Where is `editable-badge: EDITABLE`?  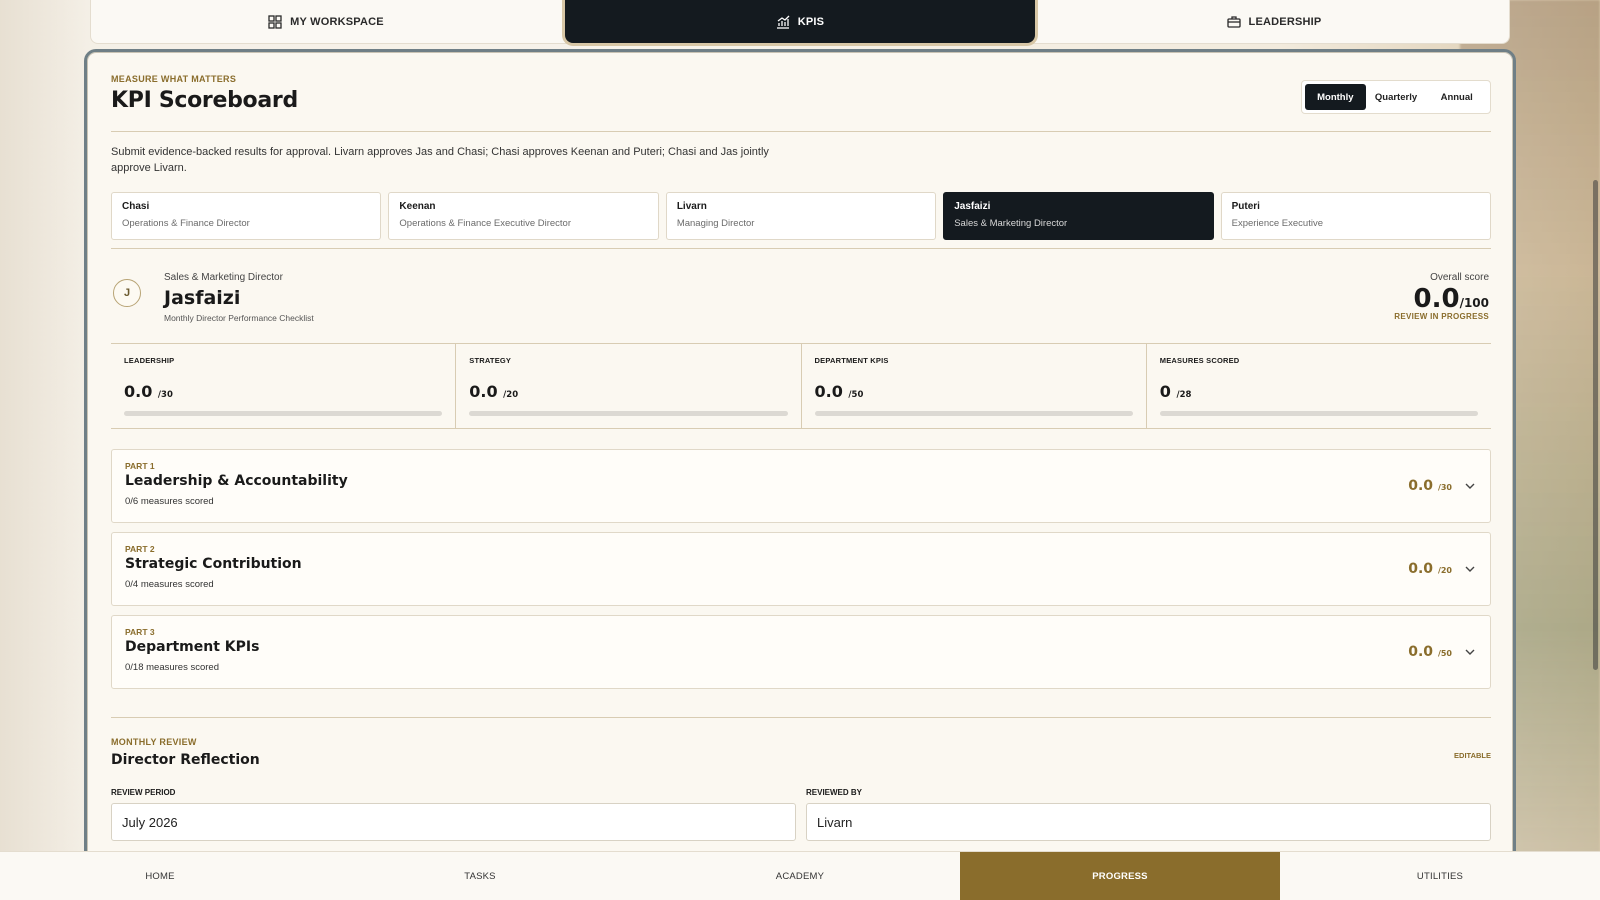
editable-badge: EDITABLE is located at coordinates (1472, 755).